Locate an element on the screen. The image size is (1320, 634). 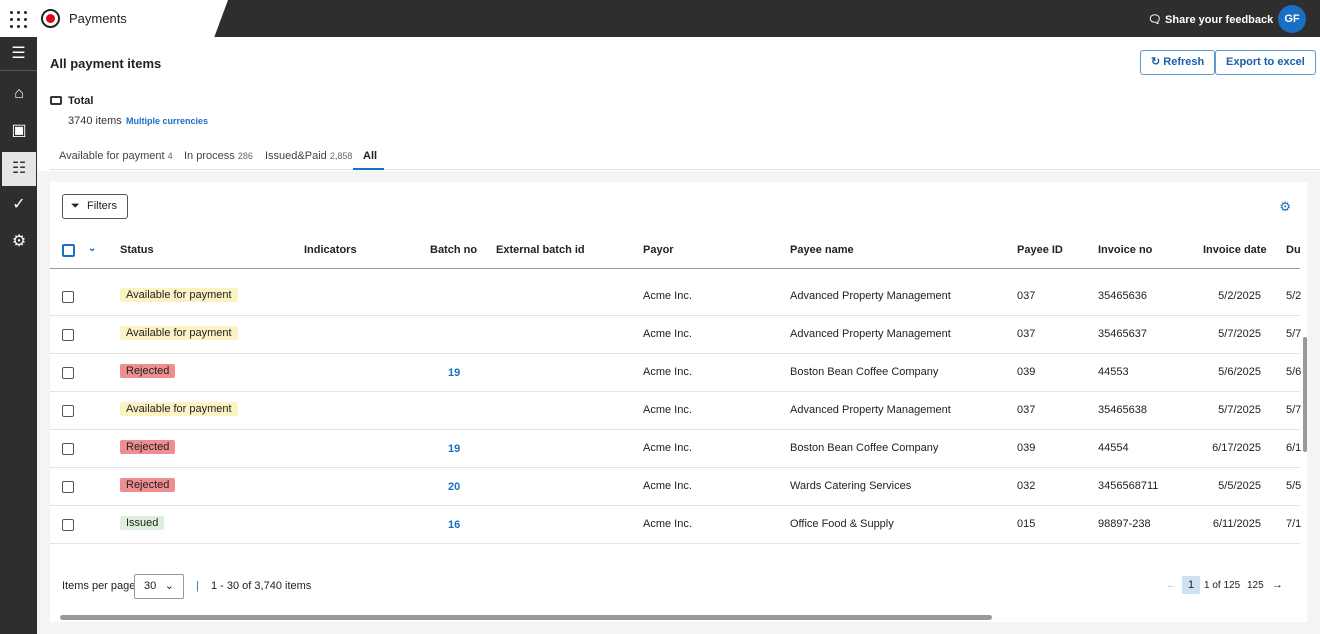
refresh-button: ↻ Refresh is located at coordinates (1178, 62).